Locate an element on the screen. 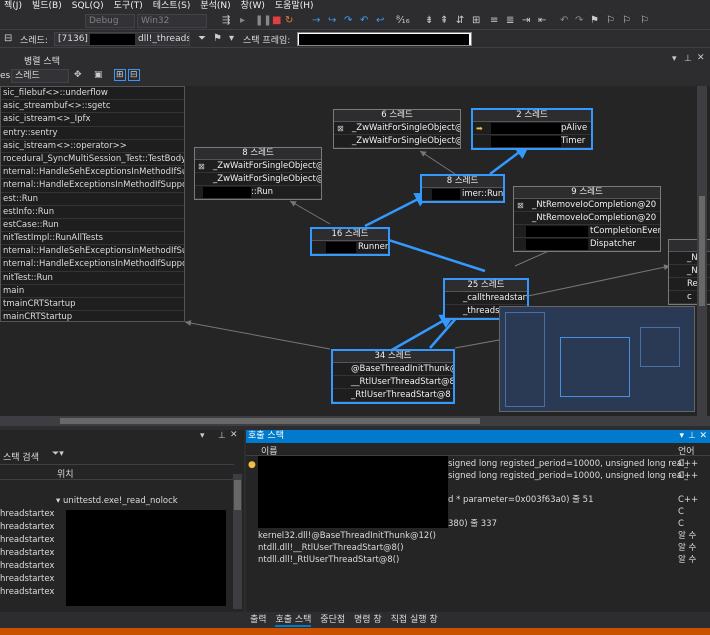 This screenshot has height=635, width=710. filter-icon: ⏷ is located at coordinates (202, 39).